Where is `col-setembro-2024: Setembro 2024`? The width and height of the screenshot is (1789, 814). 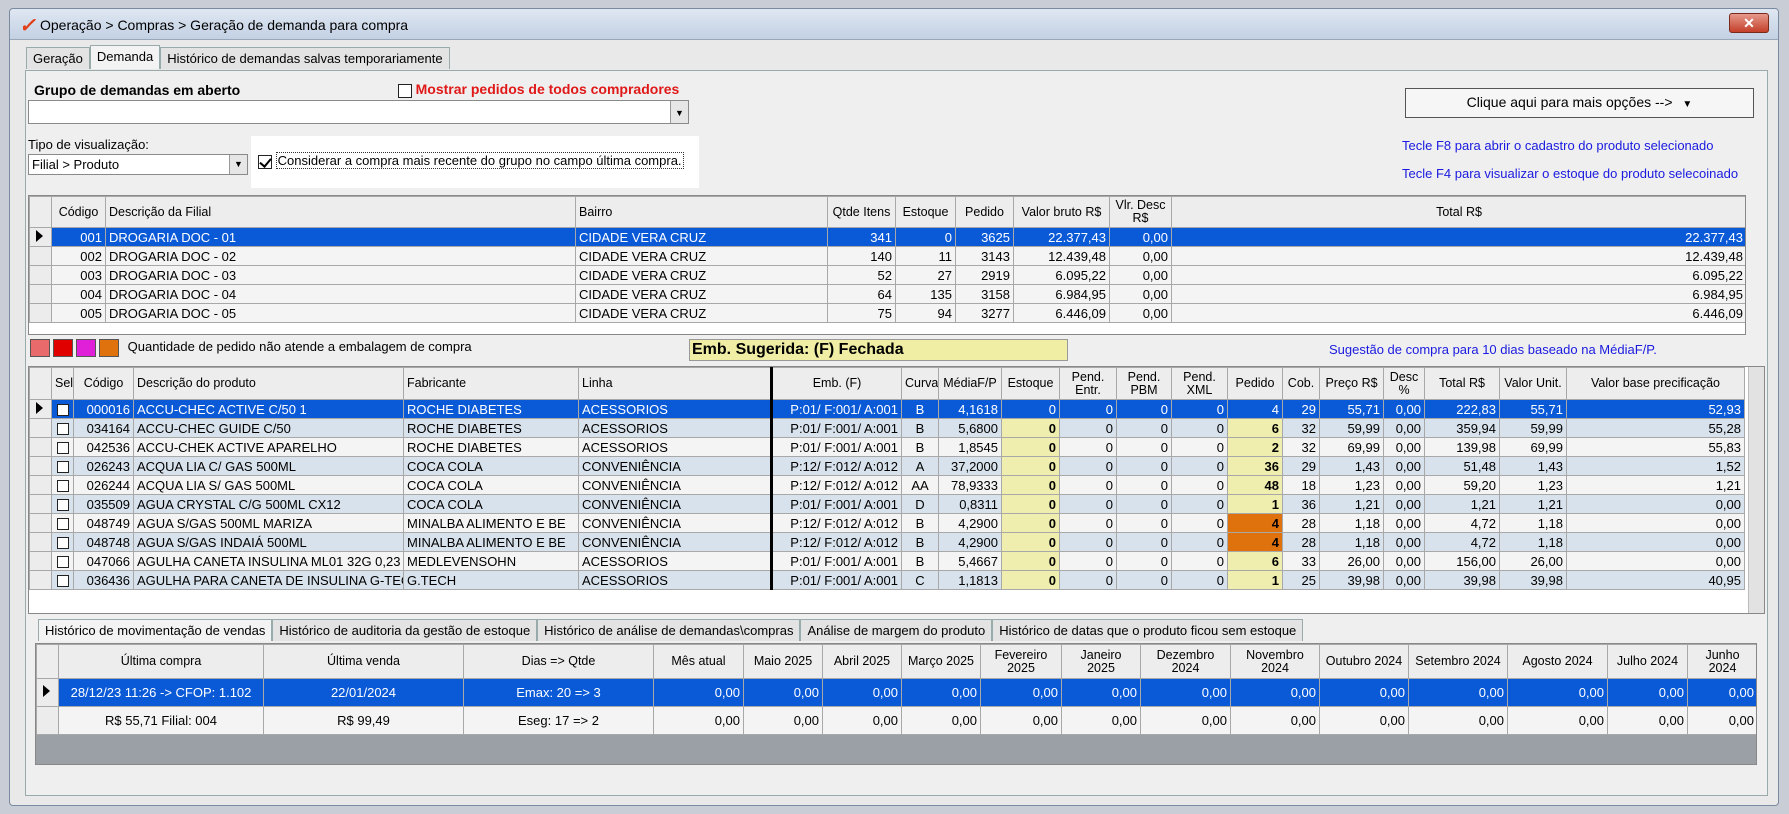 col-setembro-2024: Setembro 2024 is located at coordinates (1458, 661).